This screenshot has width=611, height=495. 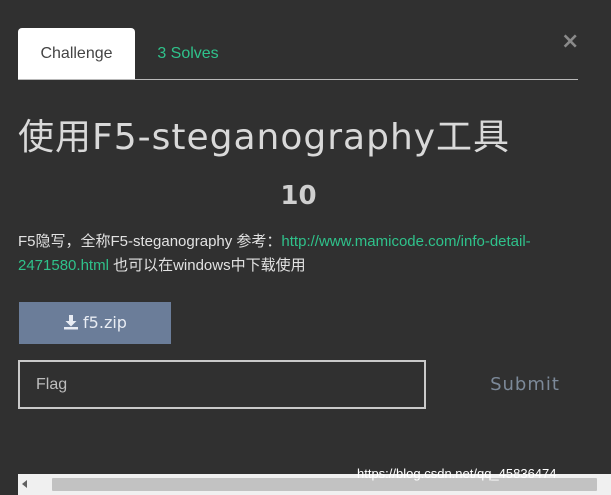 What do you see at coordinates (76, 53) in the screenshot?
I see `tab-challenge: Challenge` at bounding box center [76, 53].